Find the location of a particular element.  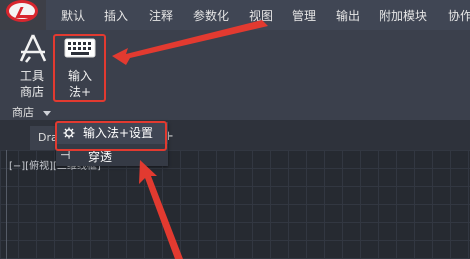

ime-button-highlight is located at coordinates (79, 68).